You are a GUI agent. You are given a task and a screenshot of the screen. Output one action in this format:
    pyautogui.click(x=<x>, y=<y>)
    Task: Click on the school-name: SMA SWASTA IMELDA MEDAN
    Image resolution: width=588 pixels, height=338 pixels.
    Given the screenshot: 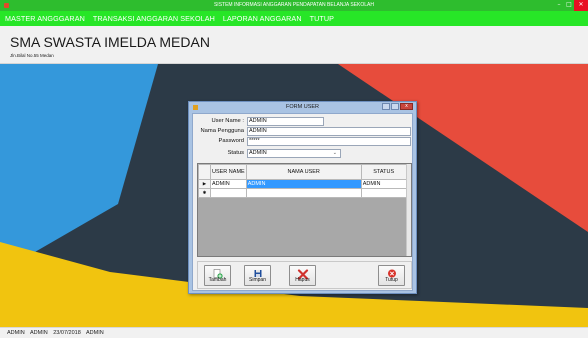 What is the action you would take?
    pyautogui.click(x=110, y=42)
    